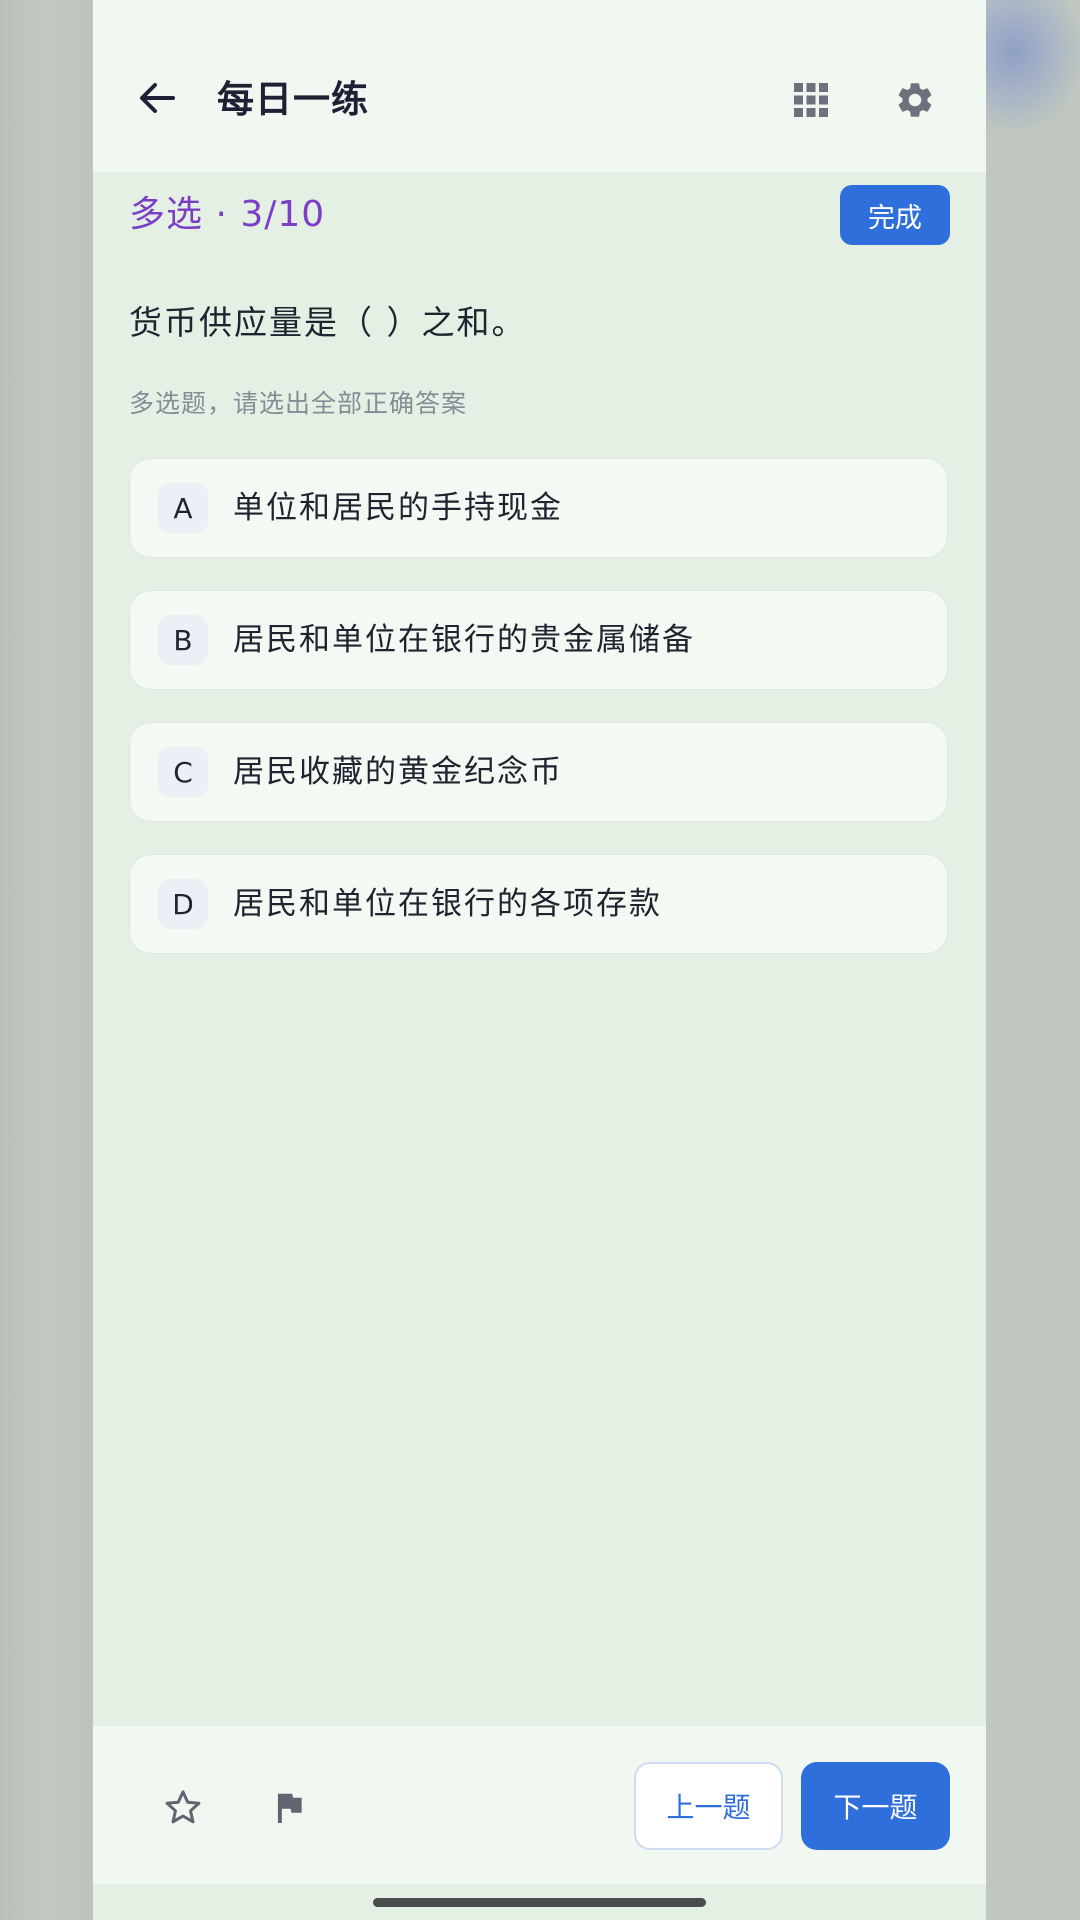 This screenshot has width=1080, height=1920. I want to click on favorite-button, so click(183, 1808).